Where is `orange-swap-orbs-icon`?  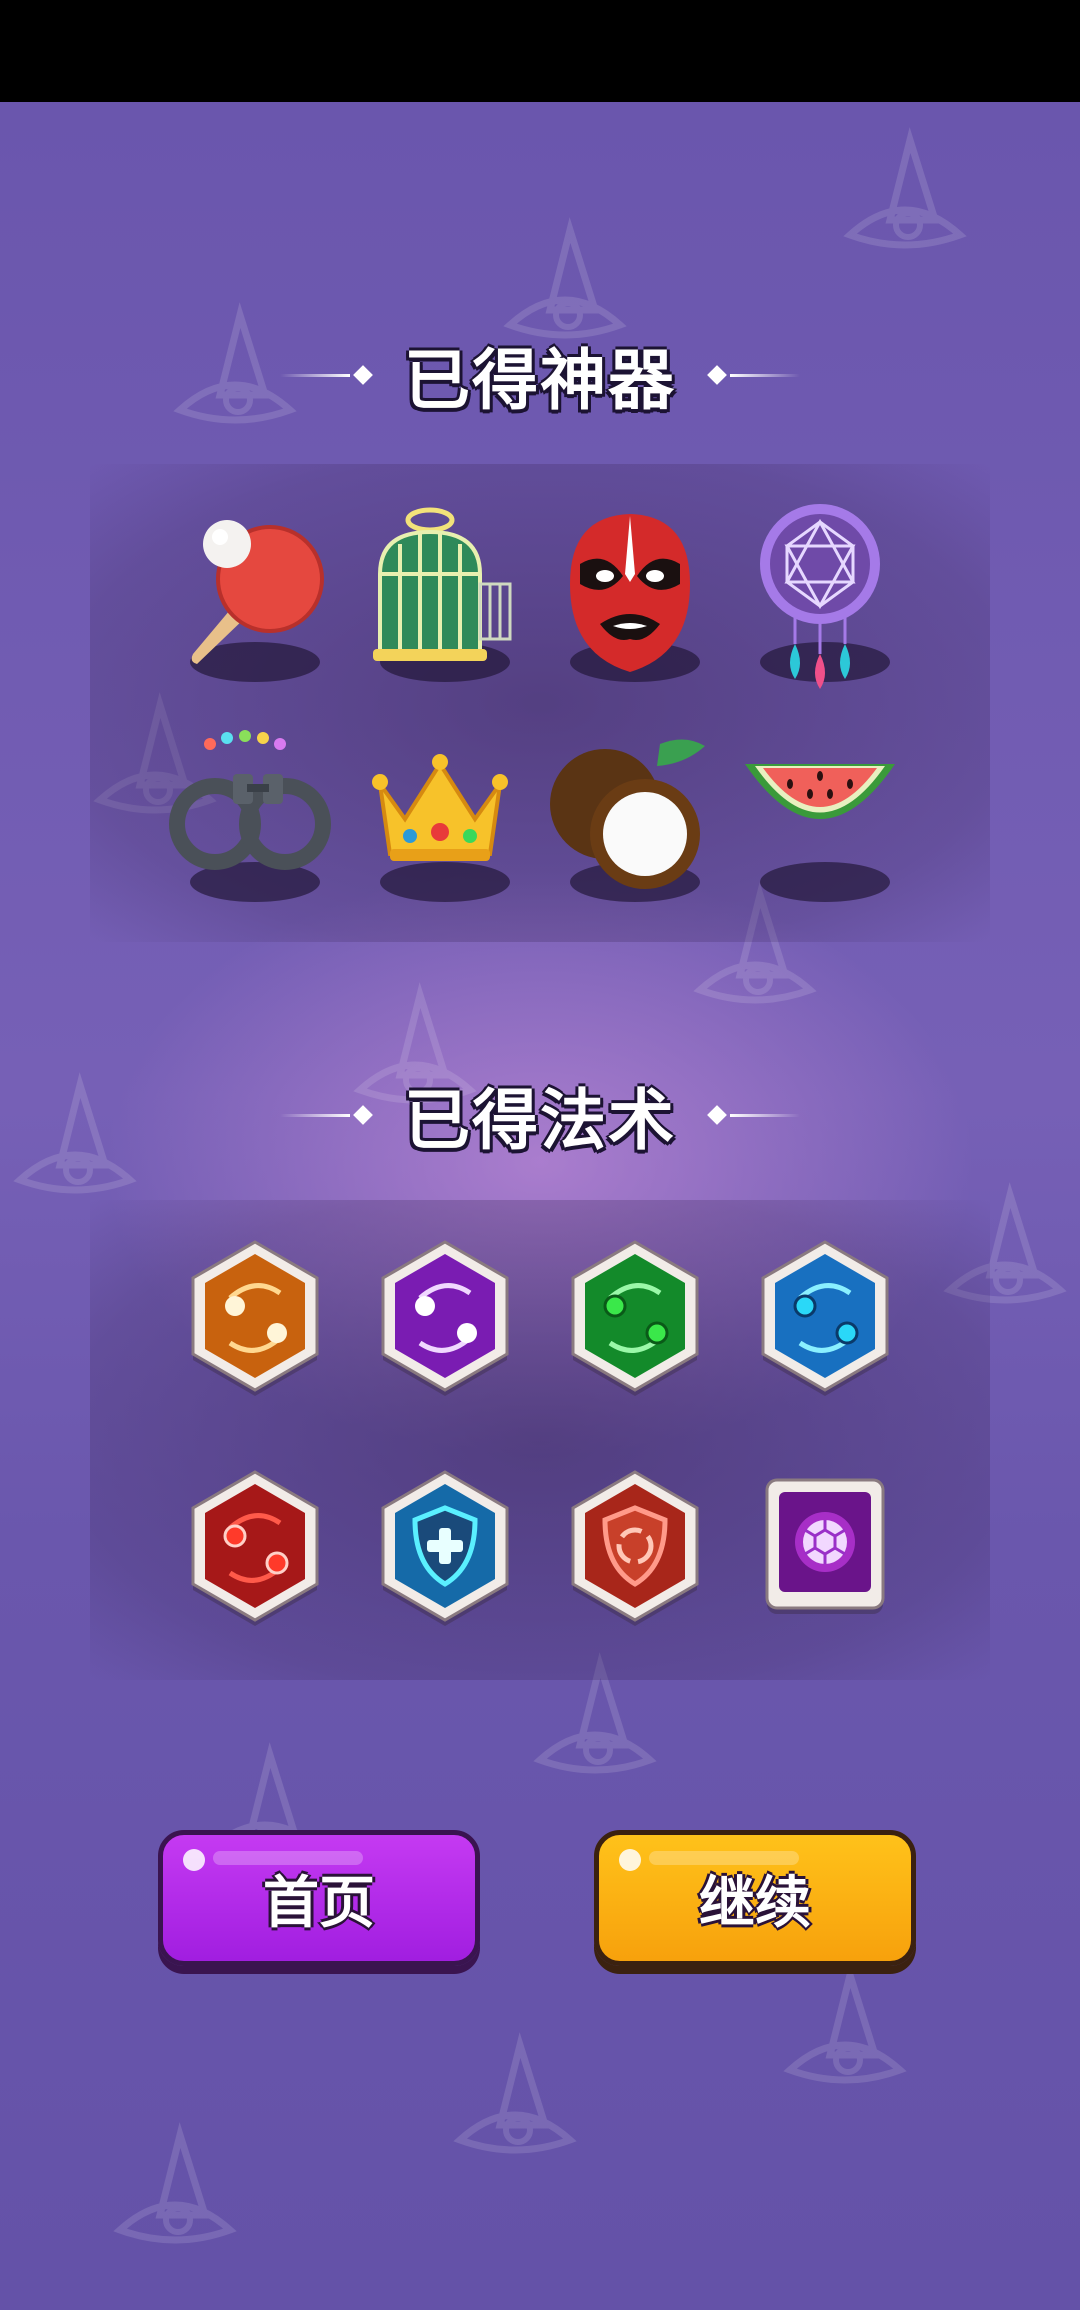
orange-swap-orbs-icon is located at coordinates (255, 1318).